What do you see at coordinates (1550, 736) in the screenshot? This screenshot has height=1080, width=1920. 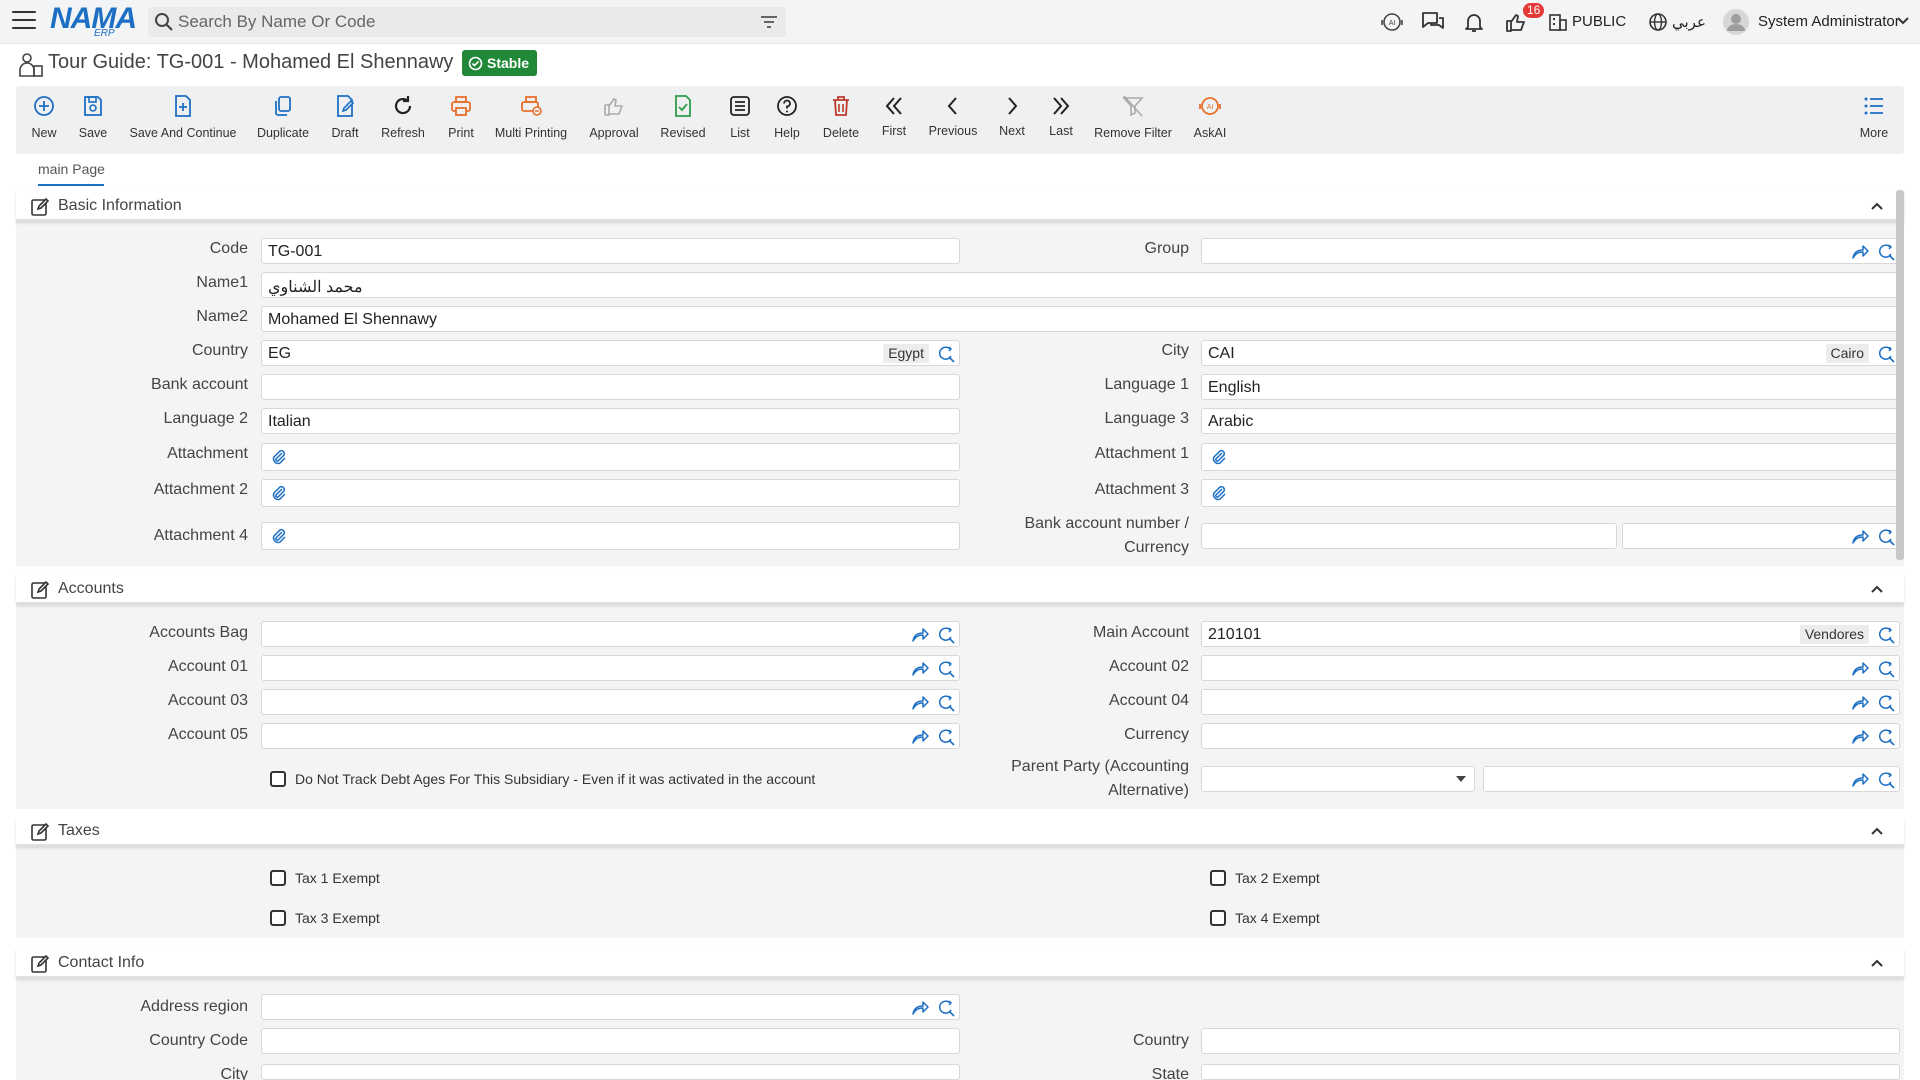 I see `currency-field` at bounding box center [1550, 736].